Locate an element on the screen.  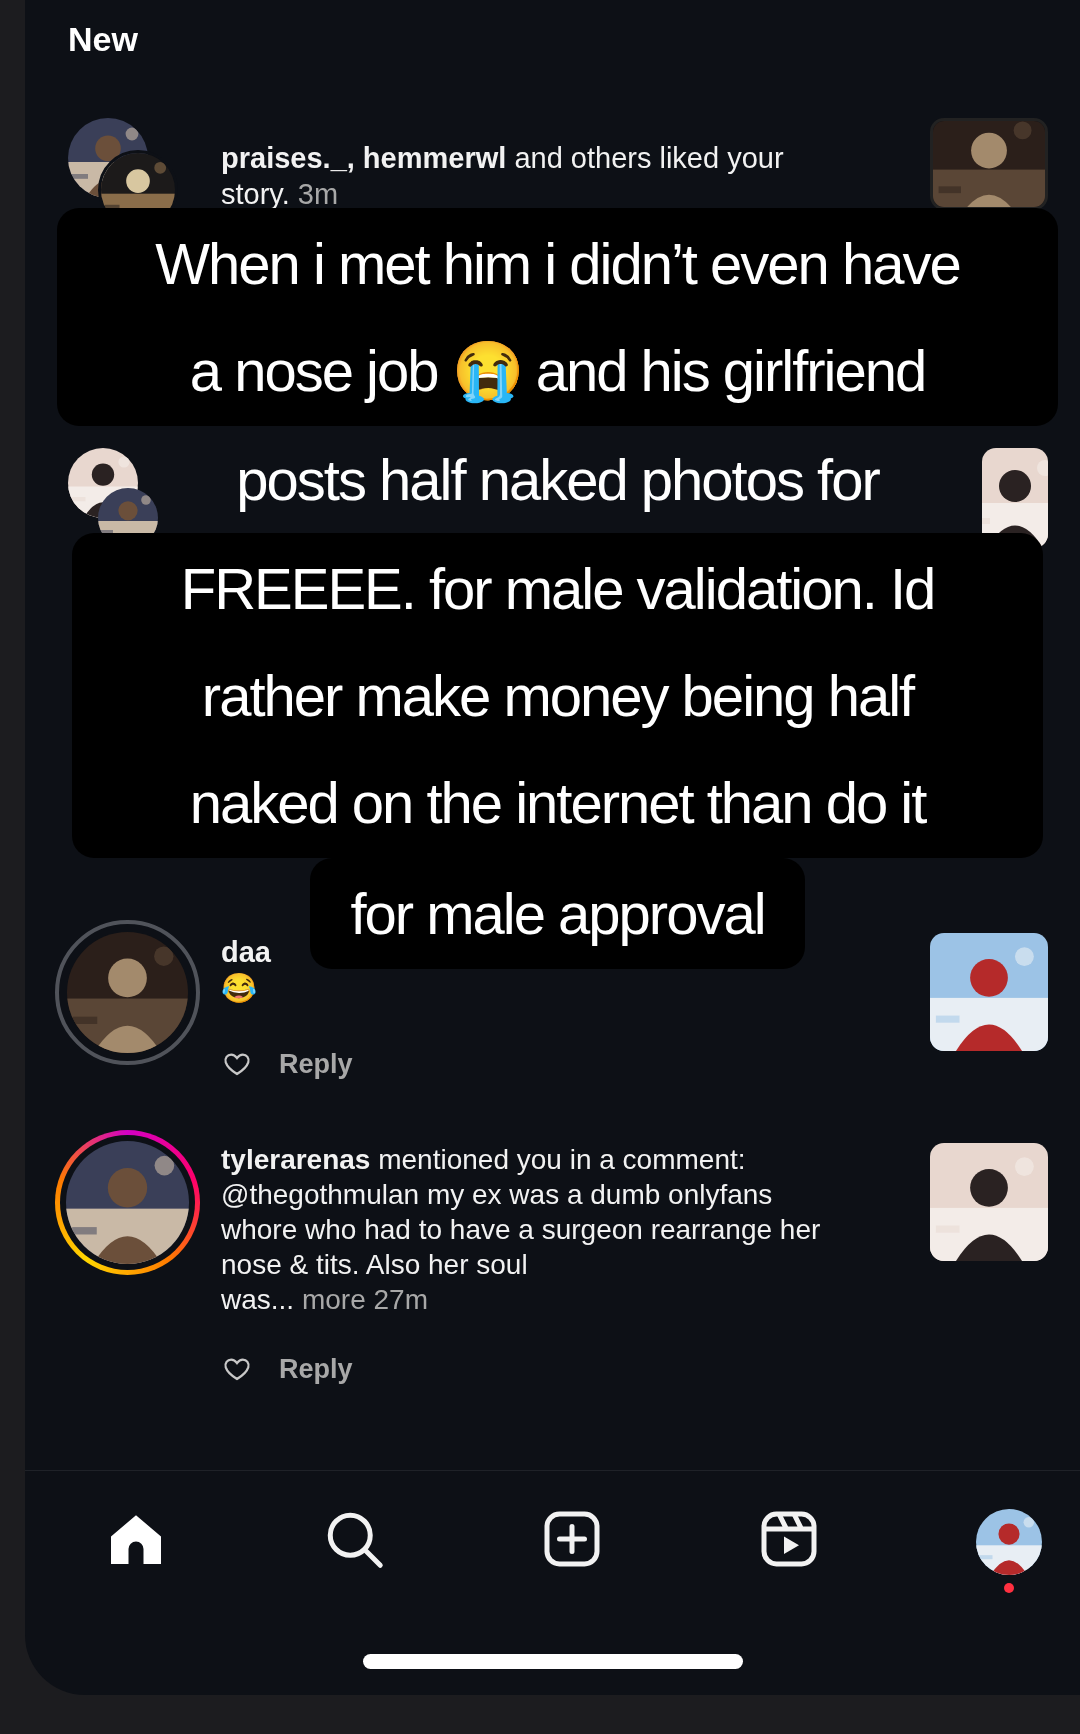
comment-text: 😂 is located at coordinates (239, 988).